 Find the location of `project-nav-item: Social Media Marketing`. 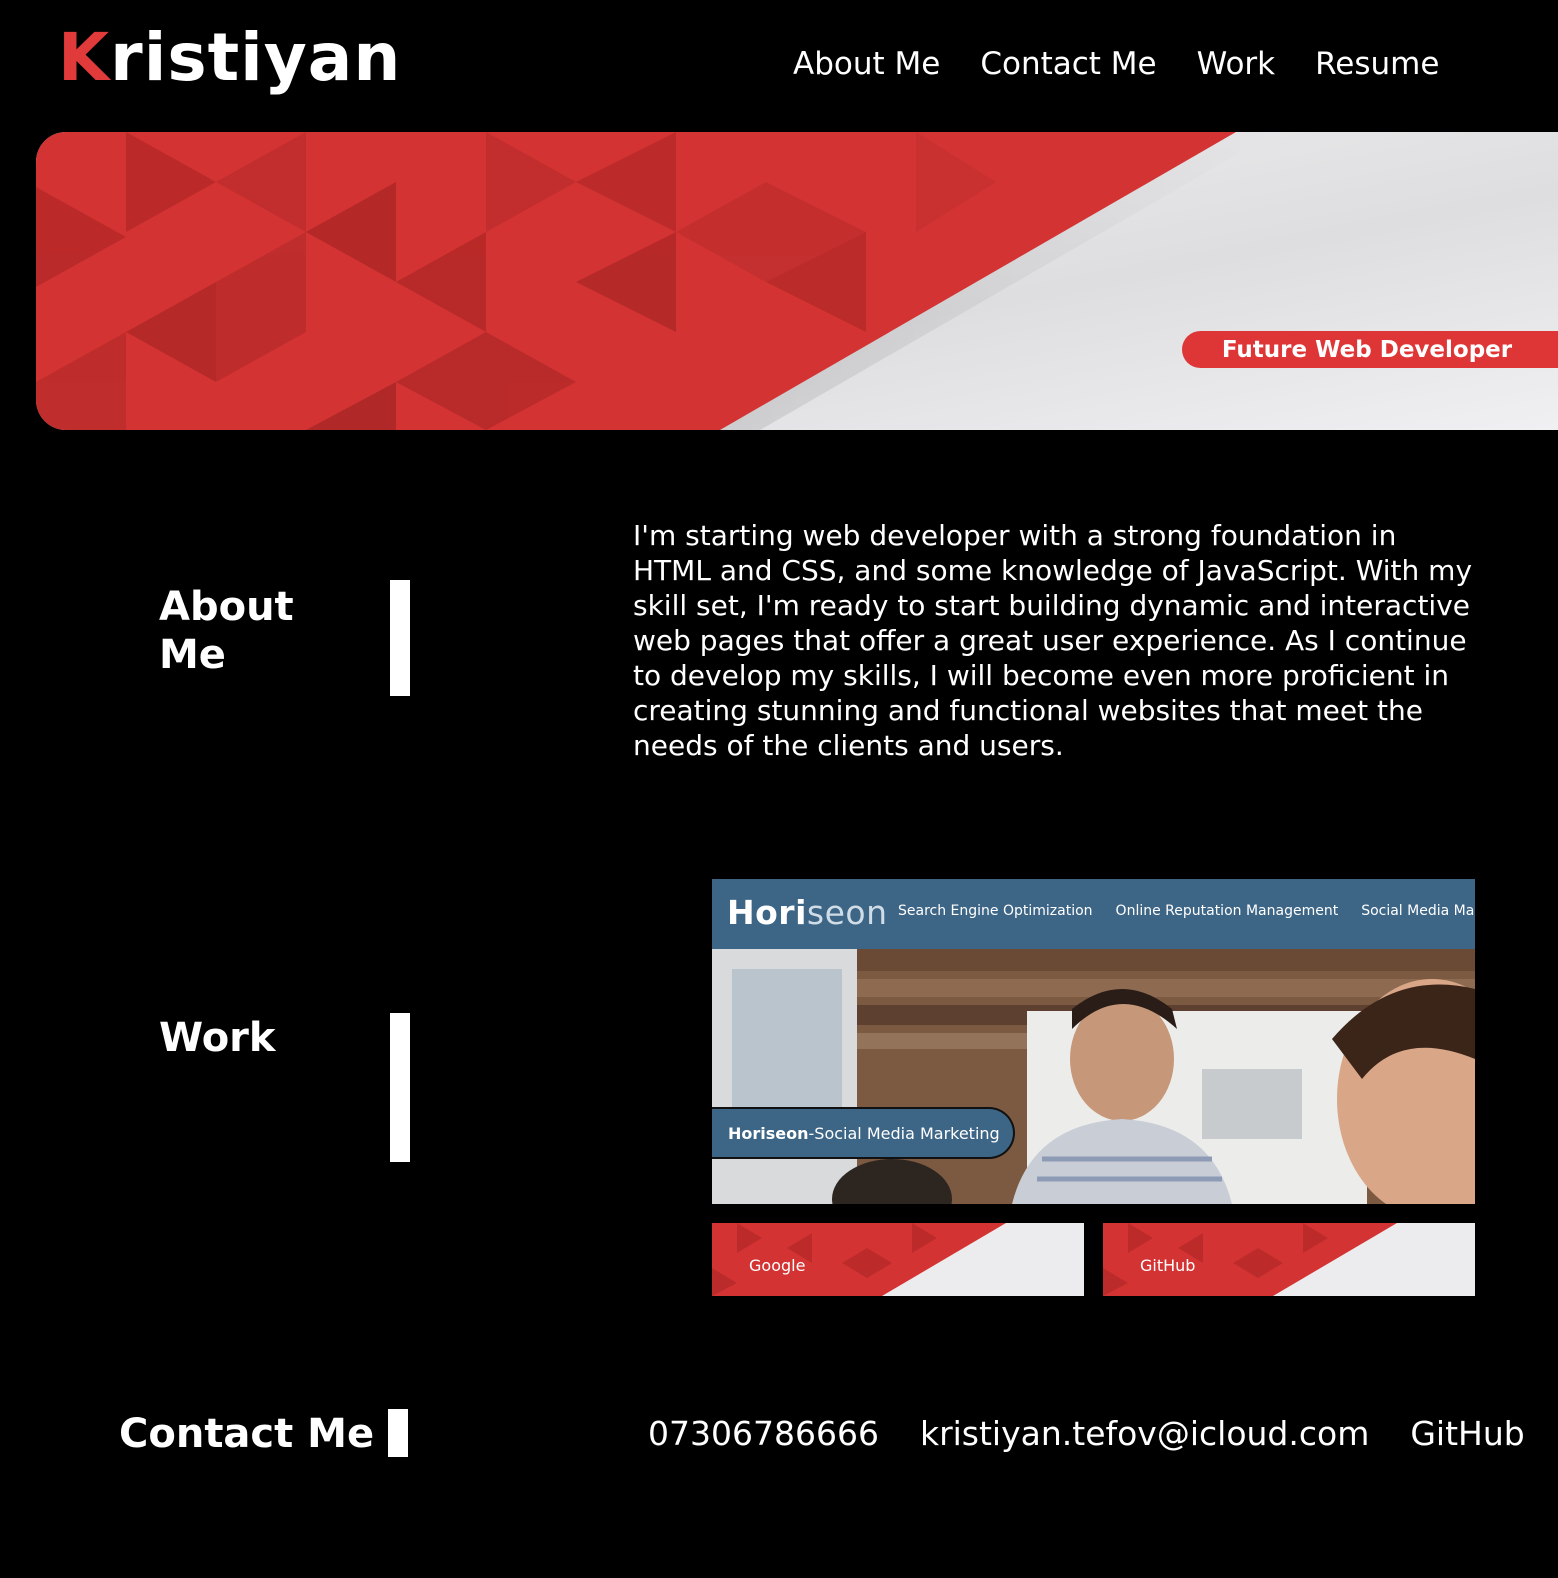

project-nav-item: Social Media Marketing is located at coordinates (1418, 911).